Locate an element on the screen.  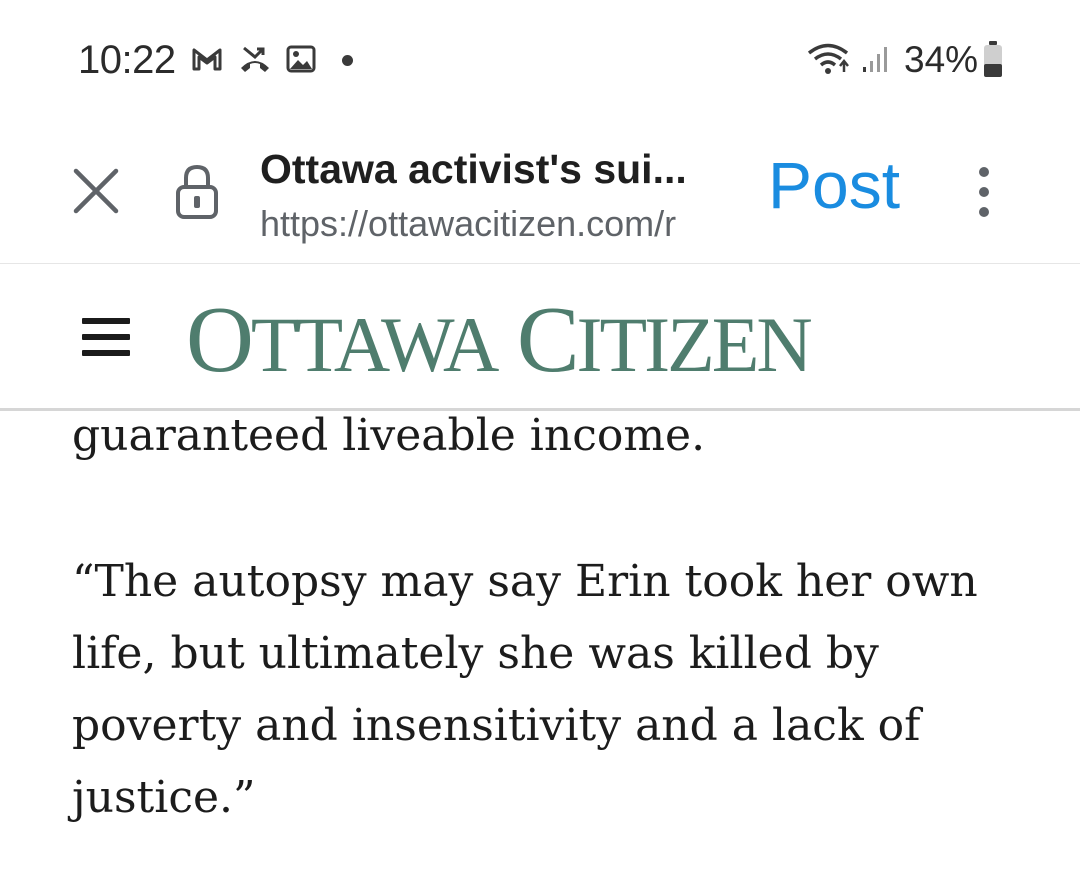
status-time: 10:22 is located at coordinates (127, 60).